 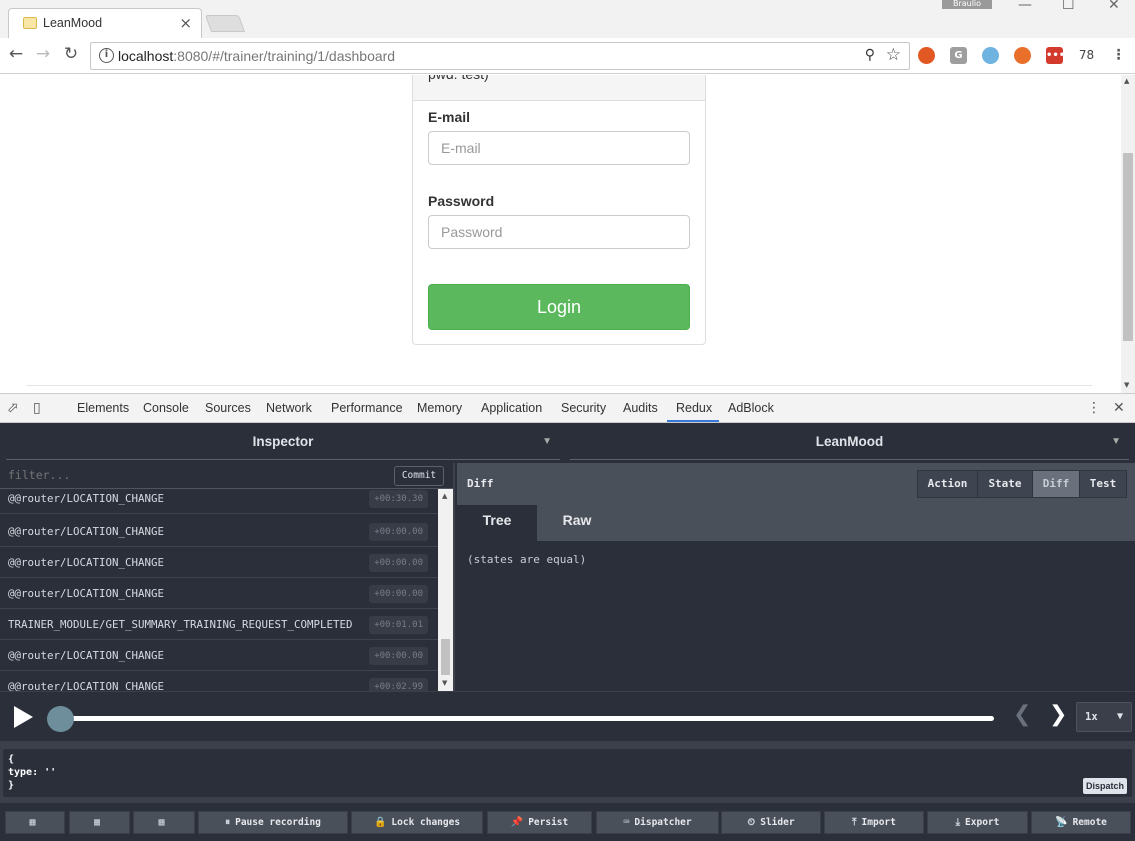 What do you see at coordinates (445, 590) in the screenshot?
I see `action-list-scrollbar: ▲ ▼` at bounding box center [445, 590].